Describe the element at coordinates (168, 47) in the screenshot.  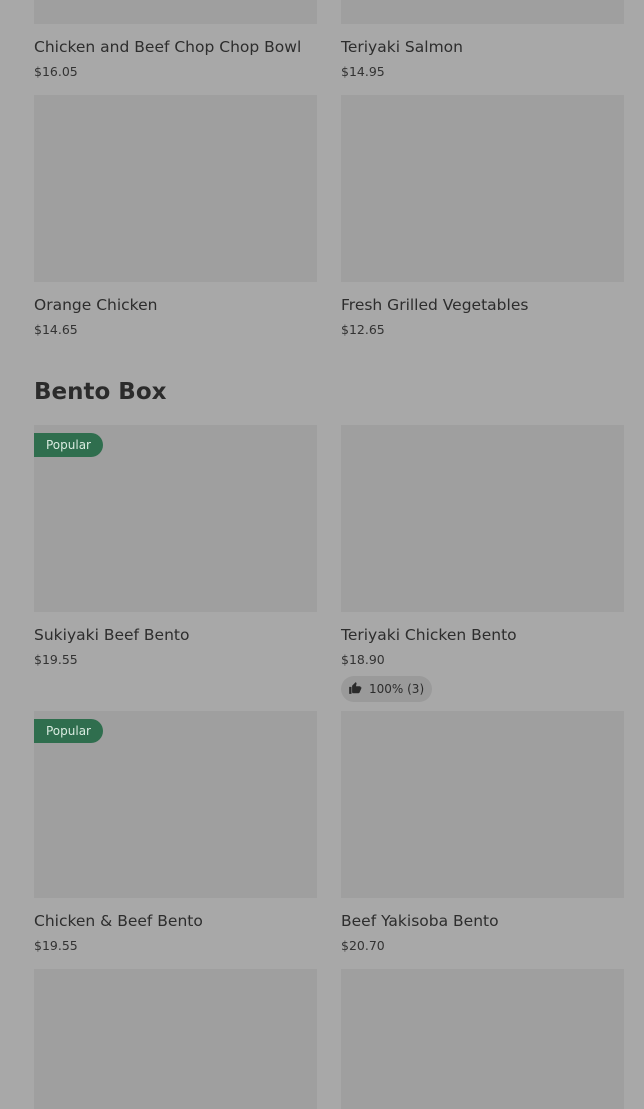
I see `item-title: Chicken and Beef Chop Chop Bowl` at that location.